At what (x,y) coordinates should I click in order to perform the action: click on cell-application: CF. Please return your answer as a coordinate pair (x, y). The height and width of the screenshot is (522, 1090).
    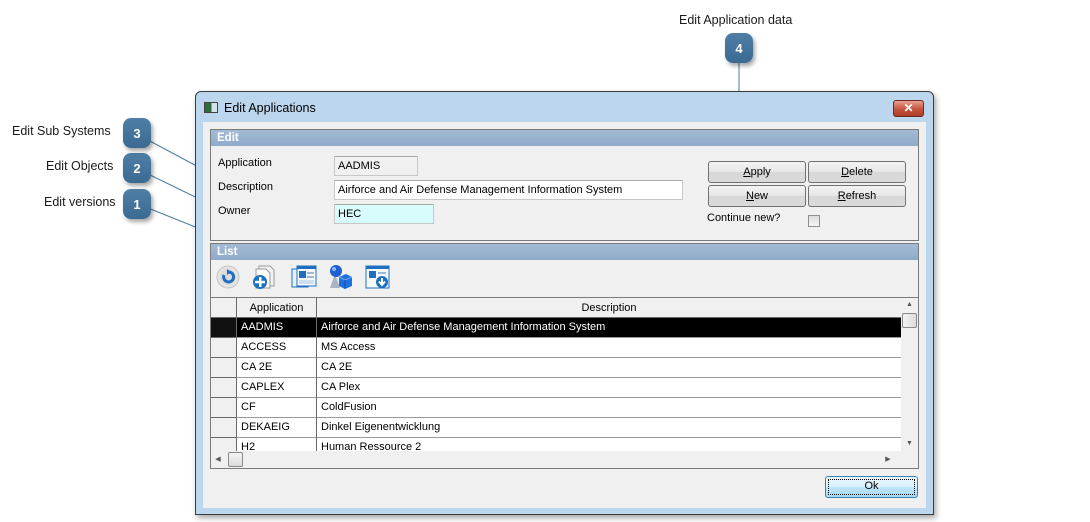
    Looking at the image, I should click on (277, 408).